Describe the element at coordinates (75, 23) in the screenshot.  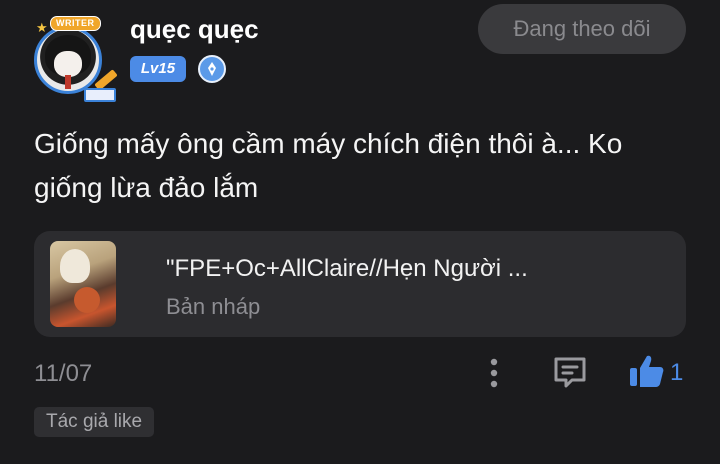
I see `writer-badge: WRITER` at that location.